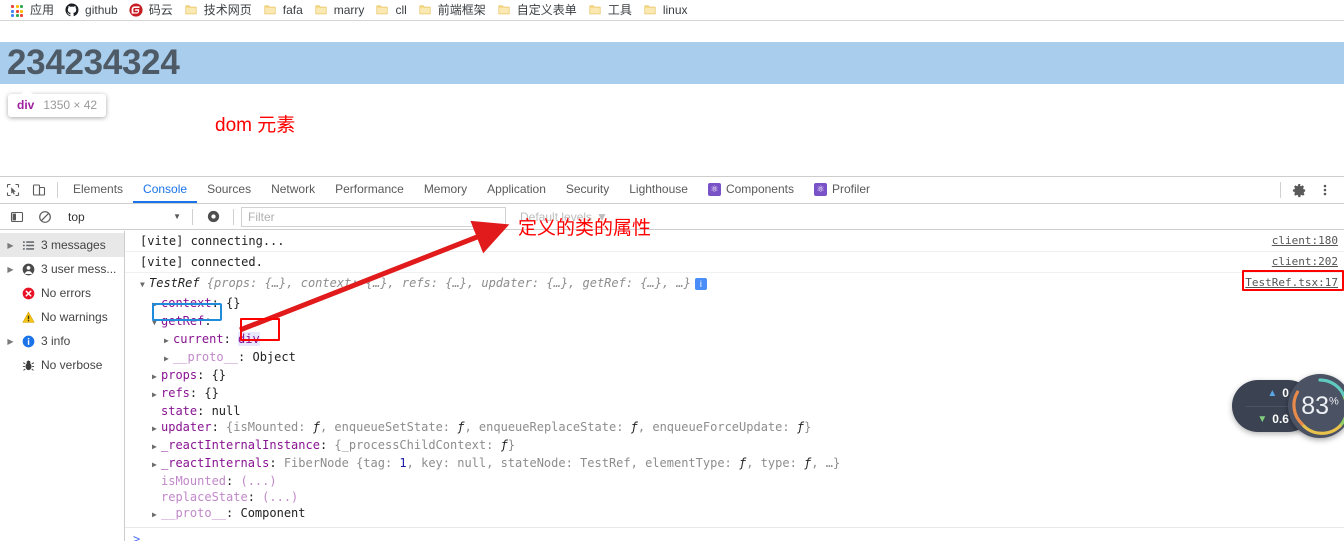 The image size is (1344, 541). Describe the element at coordinates (734, 534) in the screenshot. I see `console-prompt: >` at that location.